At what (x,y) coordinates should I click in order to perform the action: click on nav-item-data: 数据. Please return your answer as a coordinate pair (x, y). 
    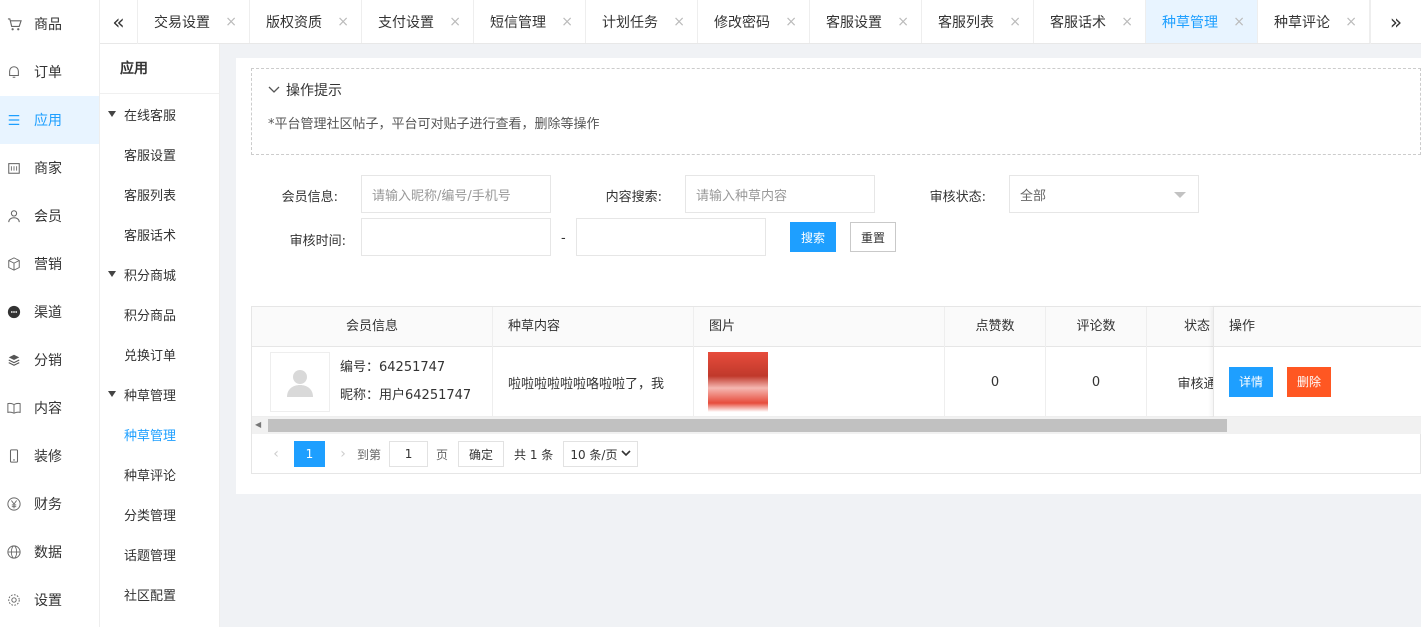
    Looking at the image, I should click on (49, 552).